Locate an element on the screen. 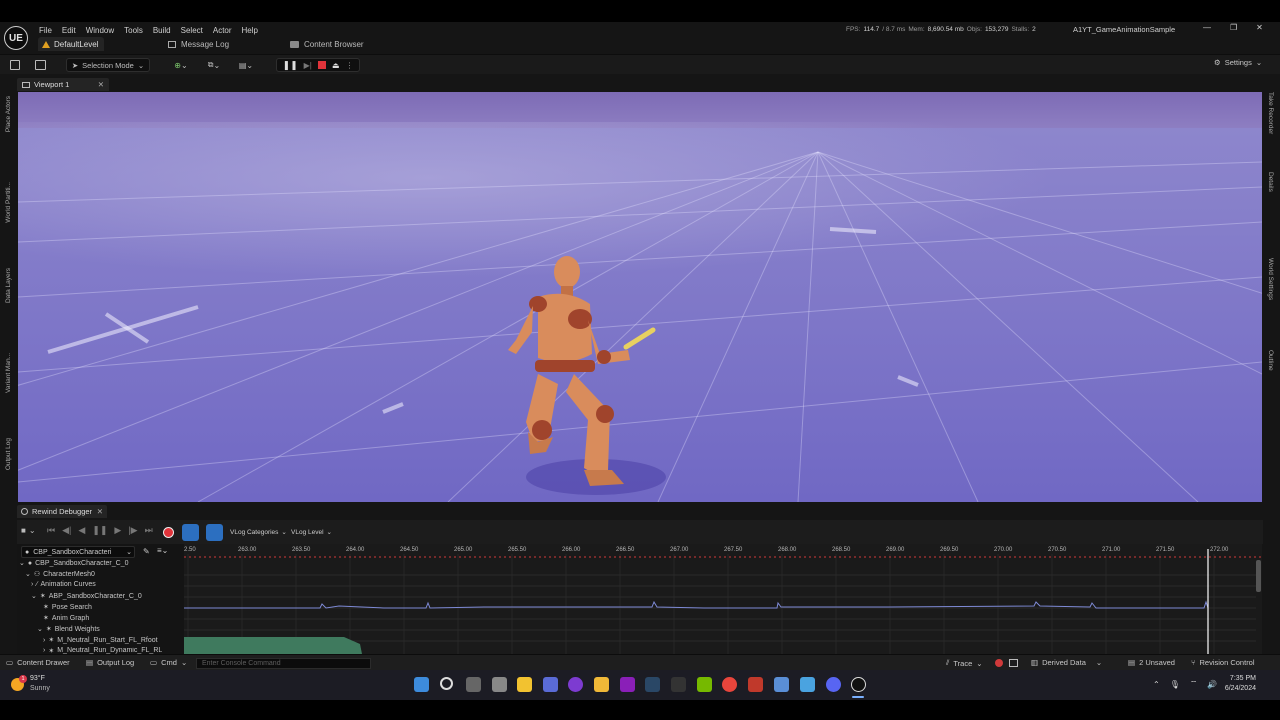 The height and width of the screenshot is (720, 1280). selection-mode-dropdown: ➤ Selection Mode ⌄ is located at coordinates (108, 65).